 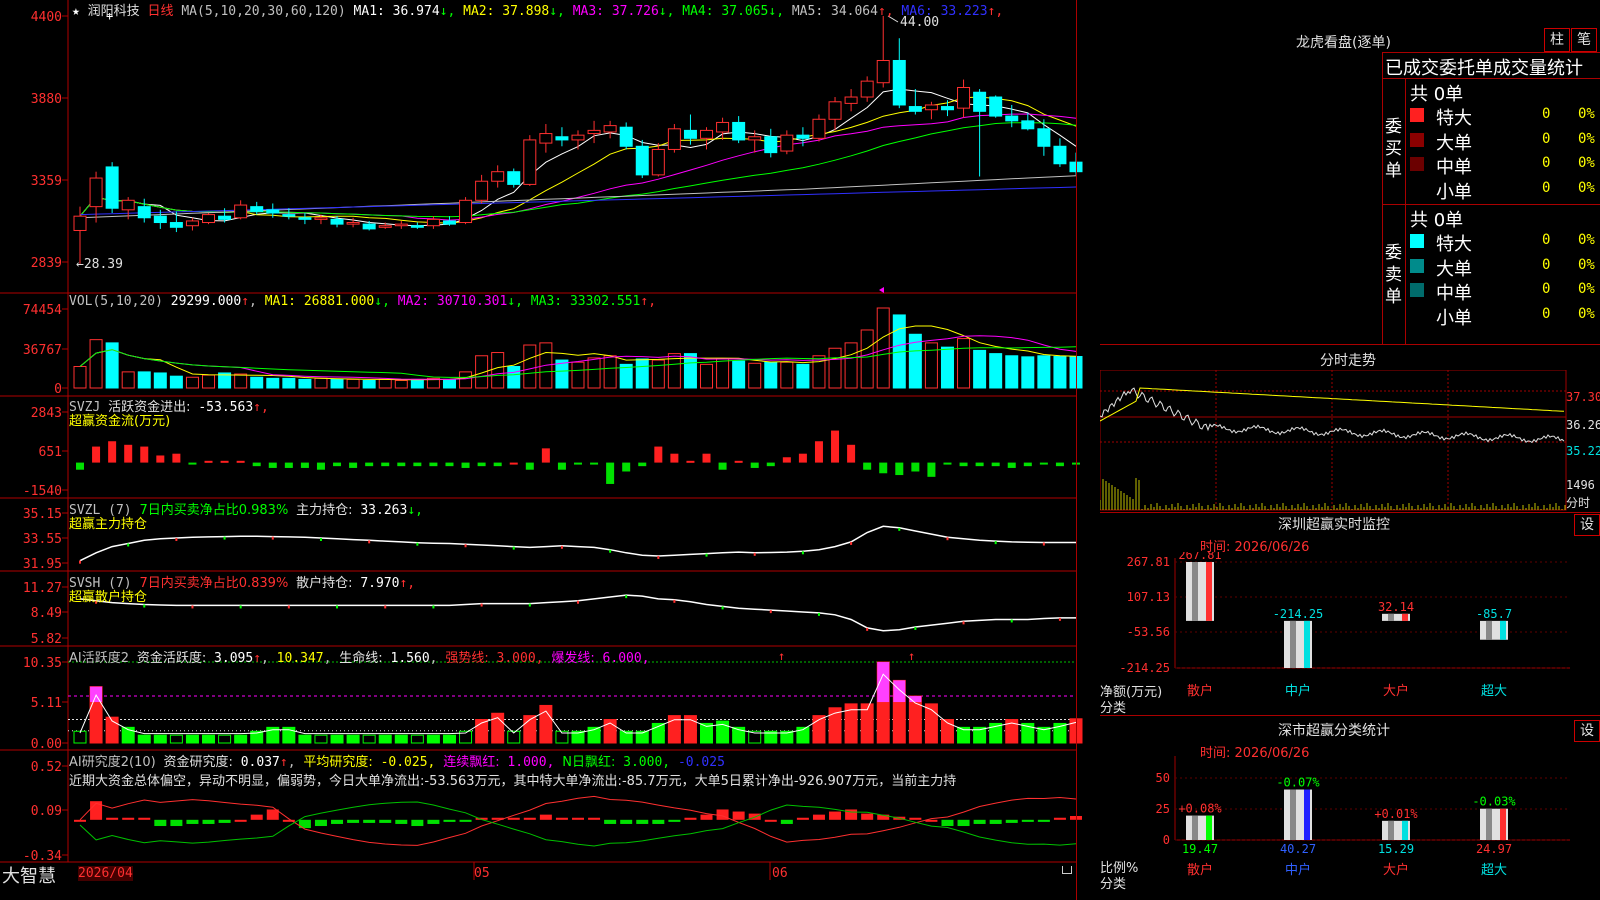 What do you see at coordinates (263, 11) in the screenshot?
I see `ma-title: MA(5,10,20,30,60,120)` at bounding box center [263, 11].